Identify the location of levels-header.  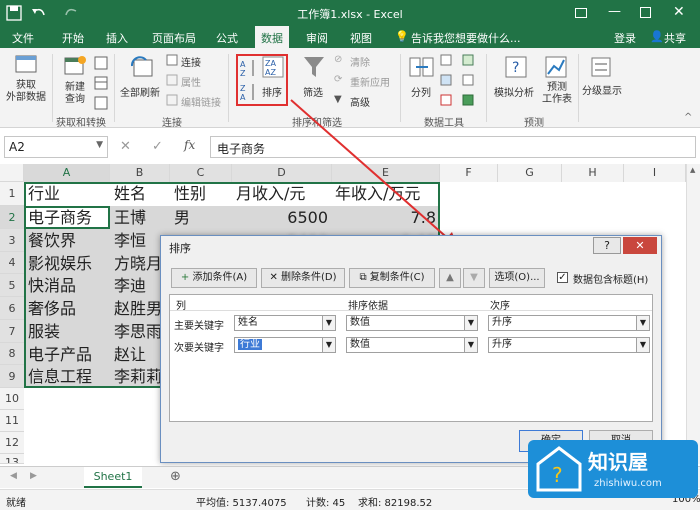
(411, 303).